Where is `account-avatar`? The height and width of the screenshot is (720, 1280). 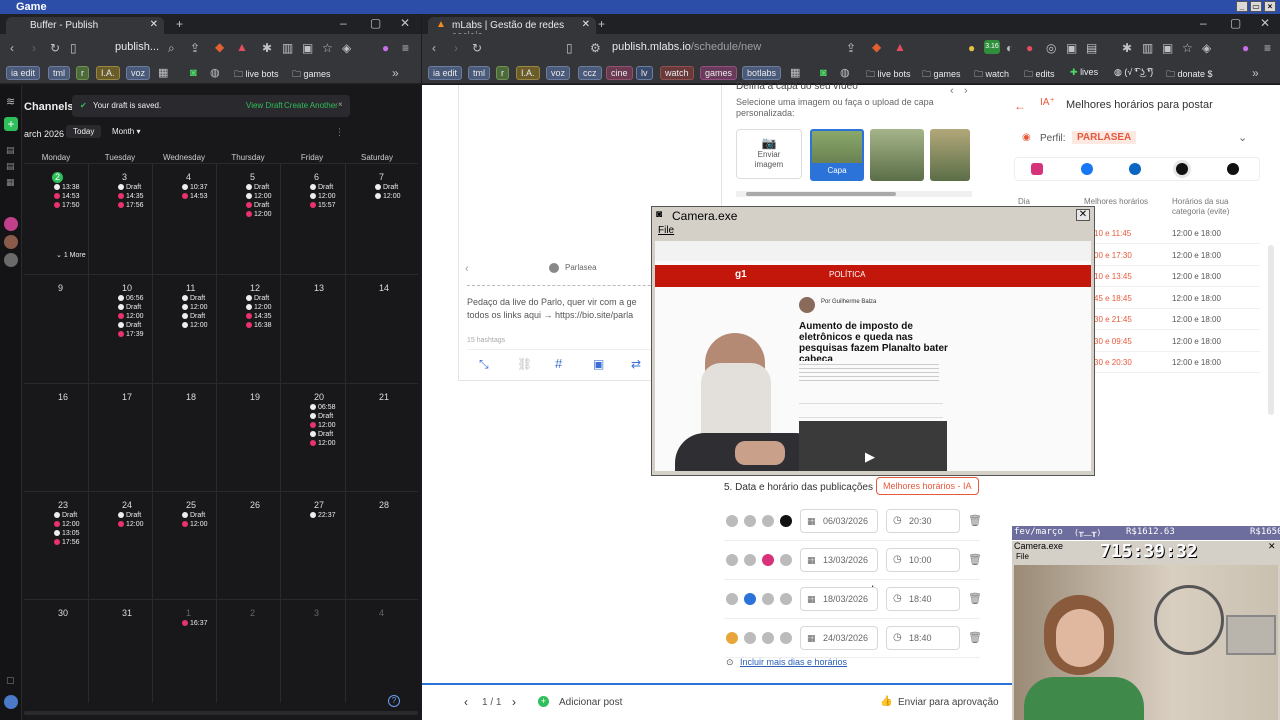 account-avatar is located at coordinates (11, 702).